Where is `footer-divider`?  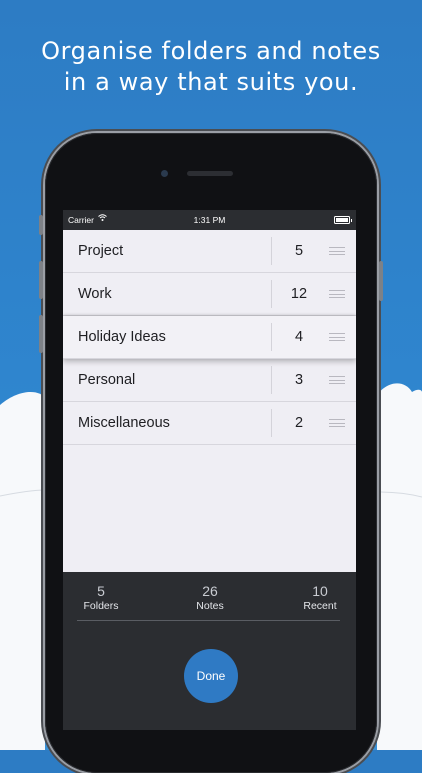 footer-divider is located at coordinates (208, 620).